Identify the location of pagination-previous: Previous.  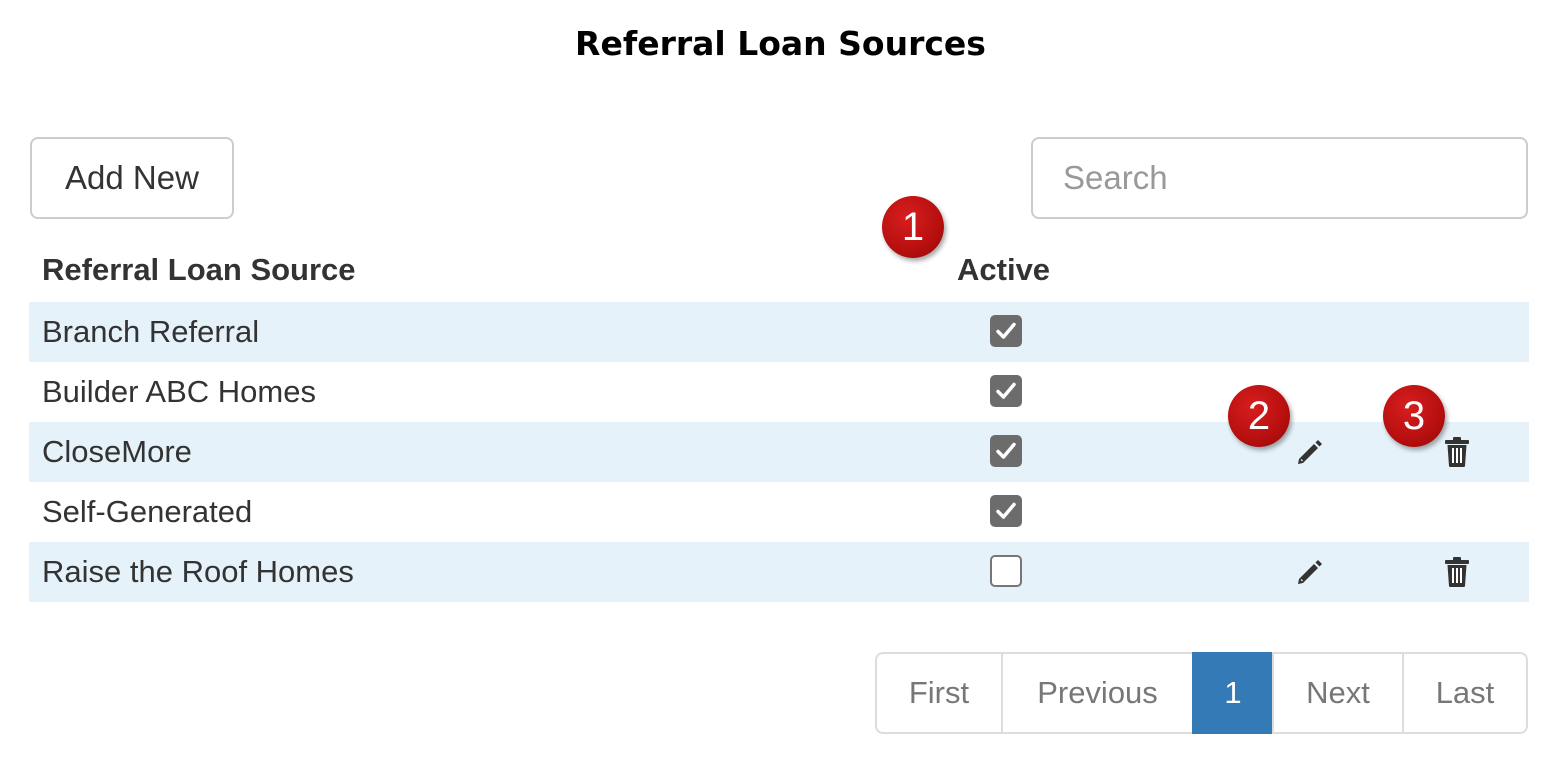
(1097, 693).